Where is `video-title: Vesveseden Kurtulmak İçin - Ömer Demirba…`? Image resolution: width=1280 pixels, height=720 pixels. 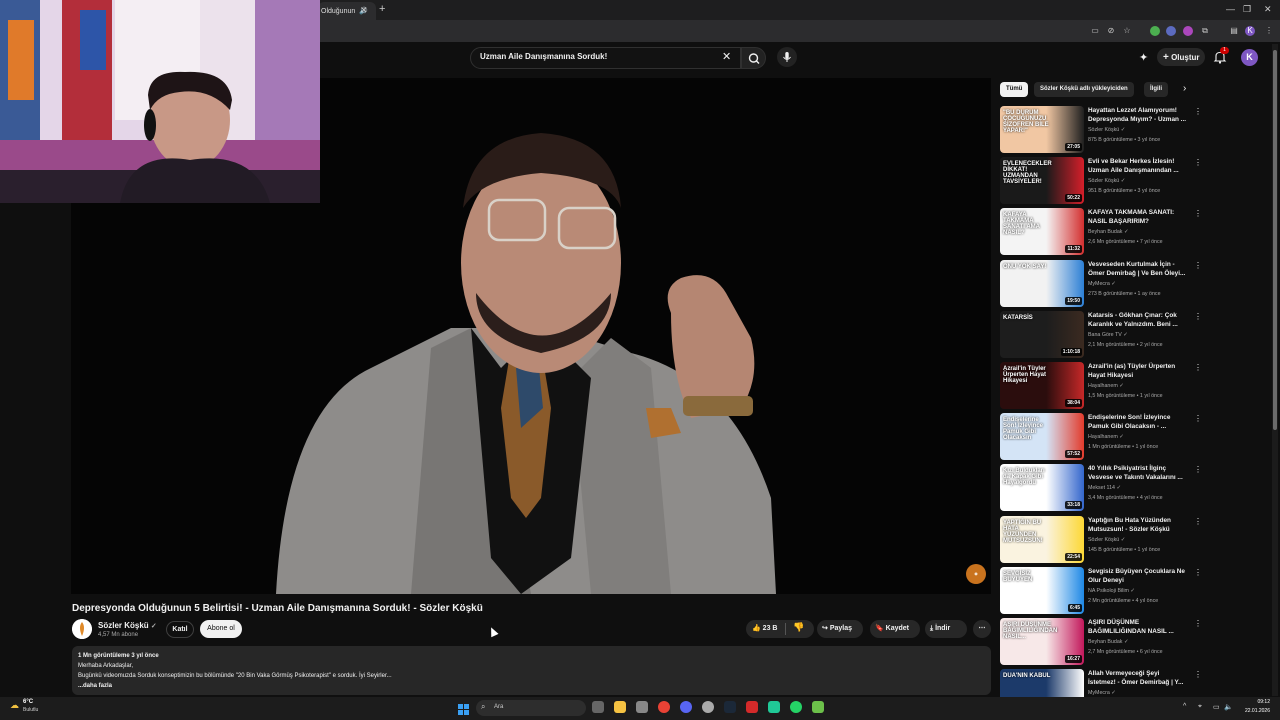
video-title: Vesveseden Kurtulmak İçin - Ömer Demirba… is located at coordinates (1138, 269).